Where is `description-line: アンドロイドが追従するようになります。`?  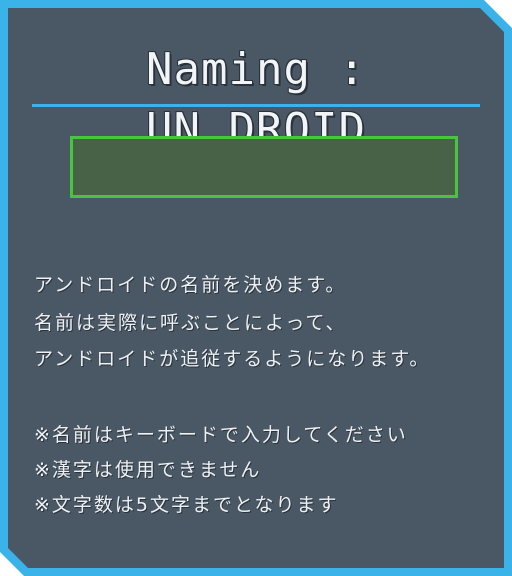 description-line: アンドロイドが追従するようになります。 is located at coordinates (232, 359).